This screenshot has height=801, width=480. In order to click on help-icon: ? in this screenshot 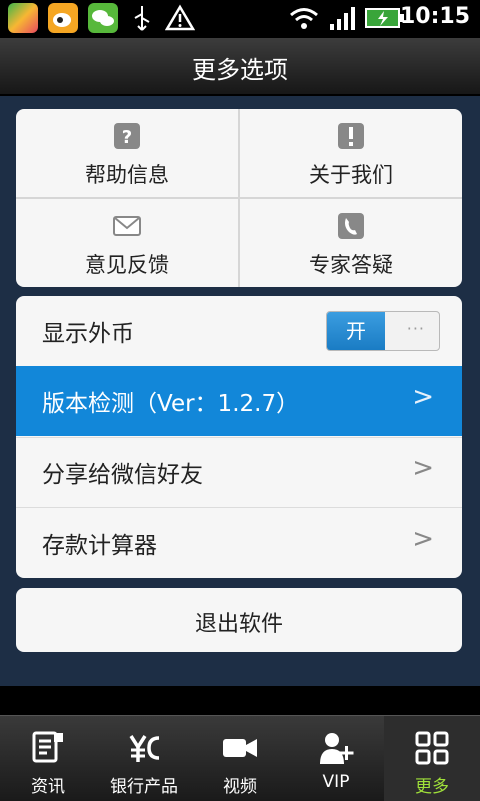, I will do `click(127, 136)`.